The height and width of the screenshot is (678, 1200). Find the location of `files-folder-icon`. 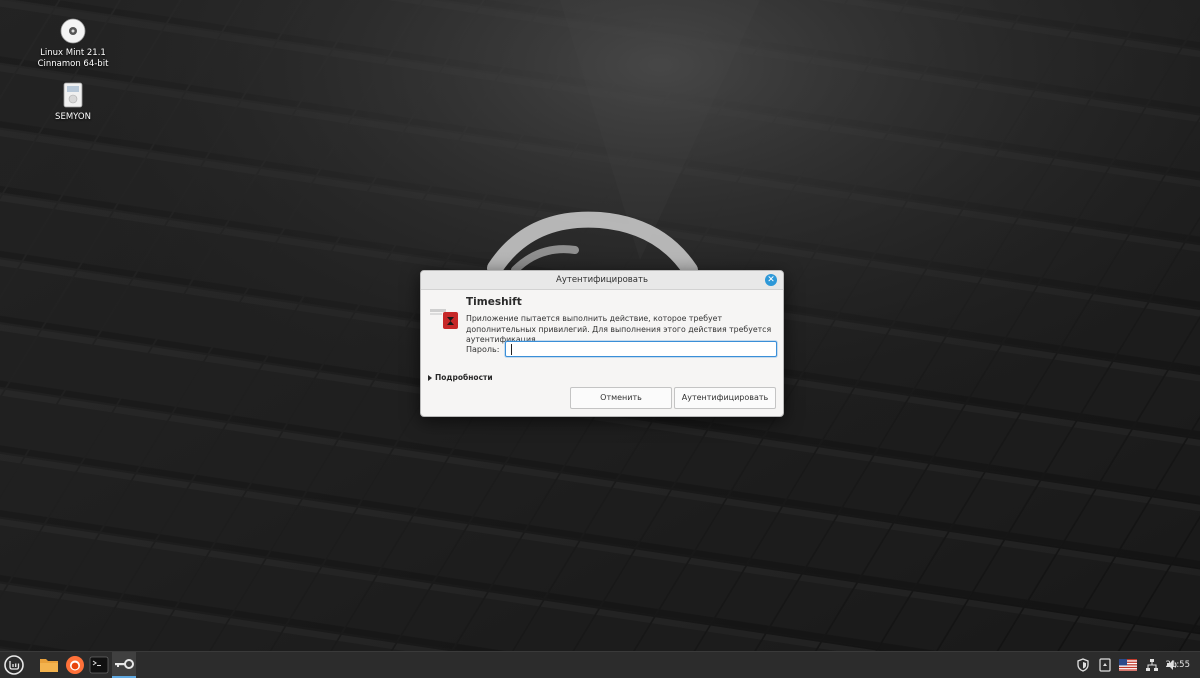

files-folder-icon is located at coordinates (49, 665).